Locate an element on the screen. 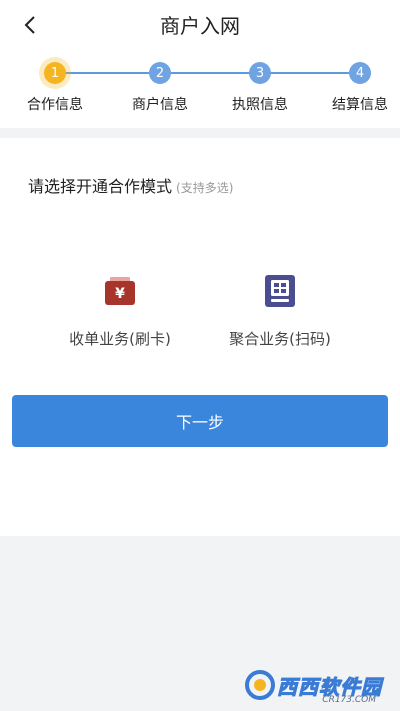  header-bar: 商户入网 is located at coordinates (200, 25).